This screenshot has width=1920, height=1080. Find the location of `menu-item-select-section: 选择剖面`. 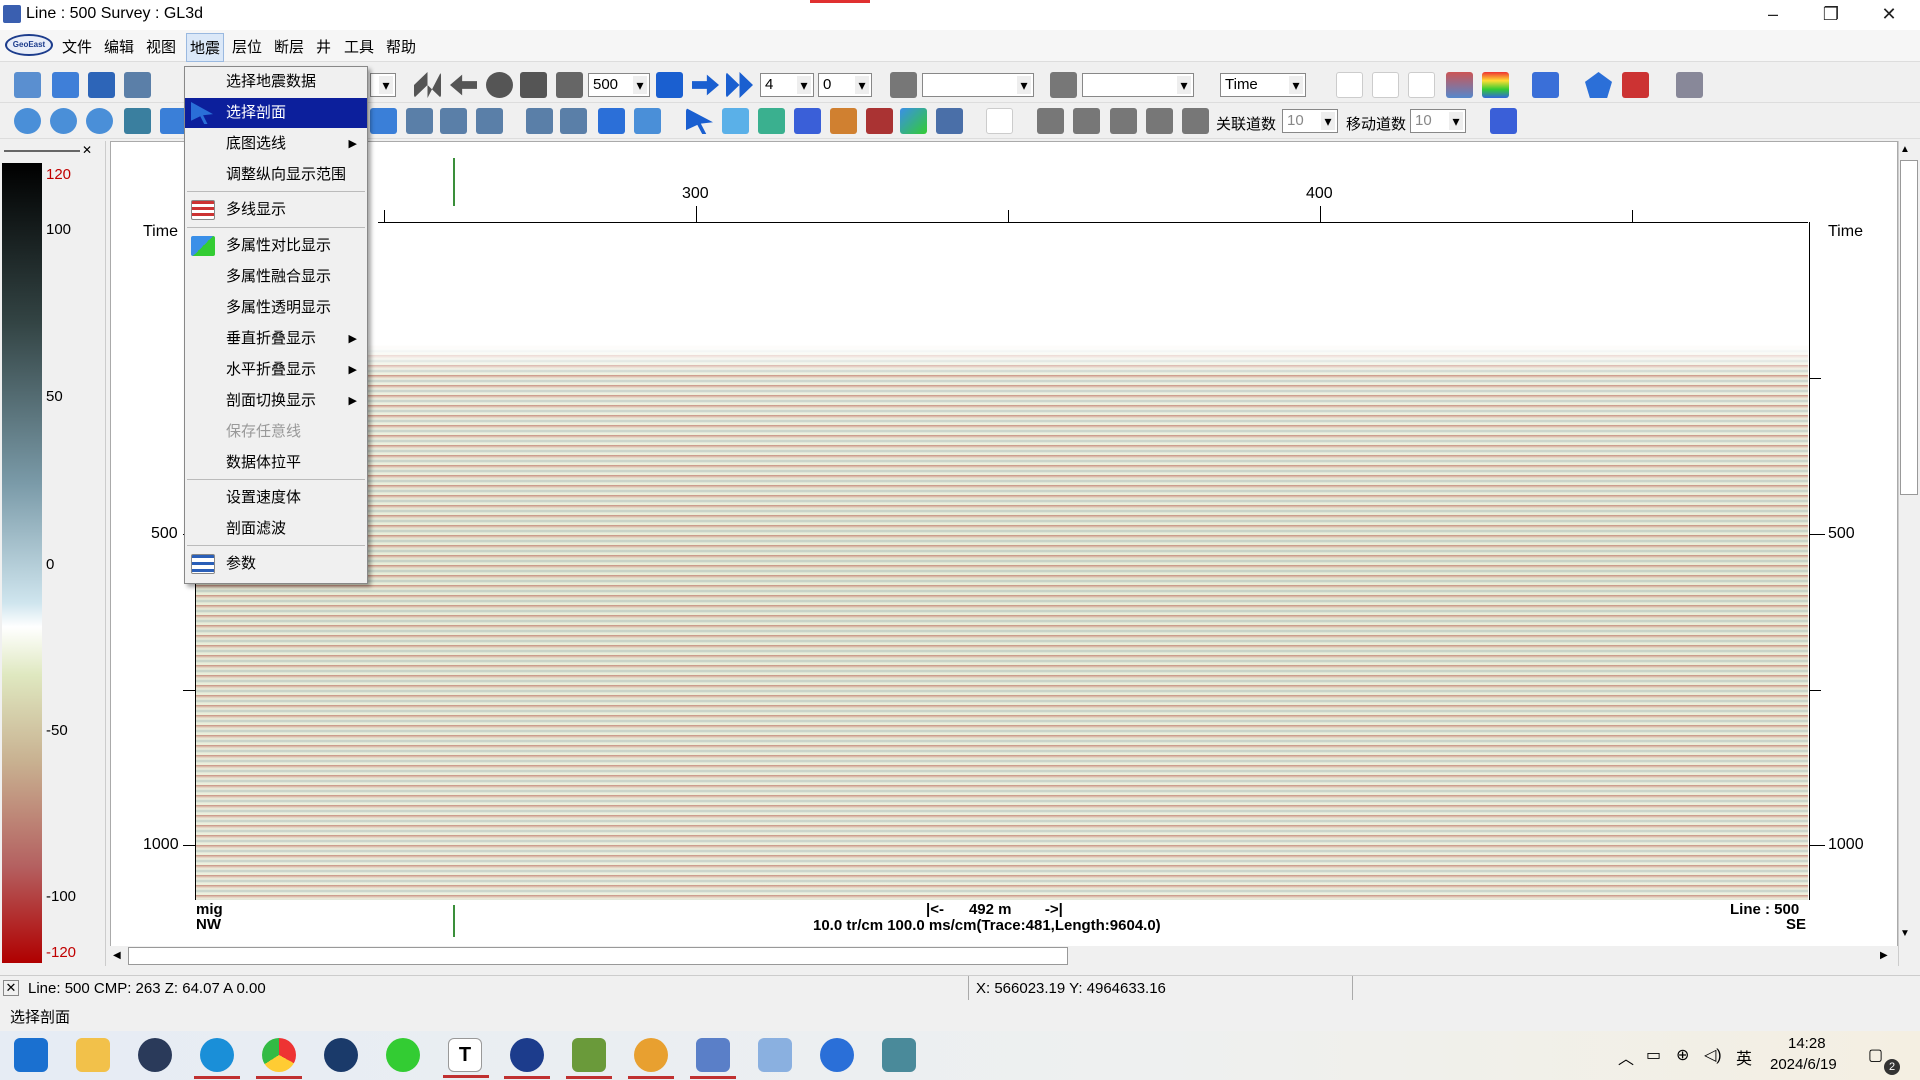

menu-item-select-section: 选择剖面 is located at coordinates (276, 113).